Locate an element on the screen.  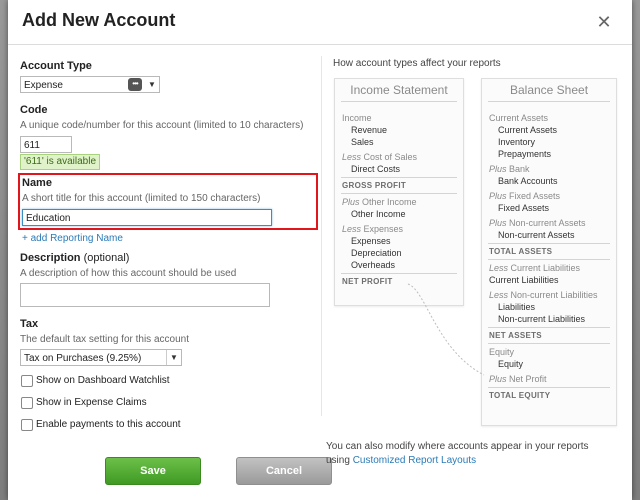
dashboard-watchlist-label: Show on Dashboard Watchlist is located at coordinates (103, 380).